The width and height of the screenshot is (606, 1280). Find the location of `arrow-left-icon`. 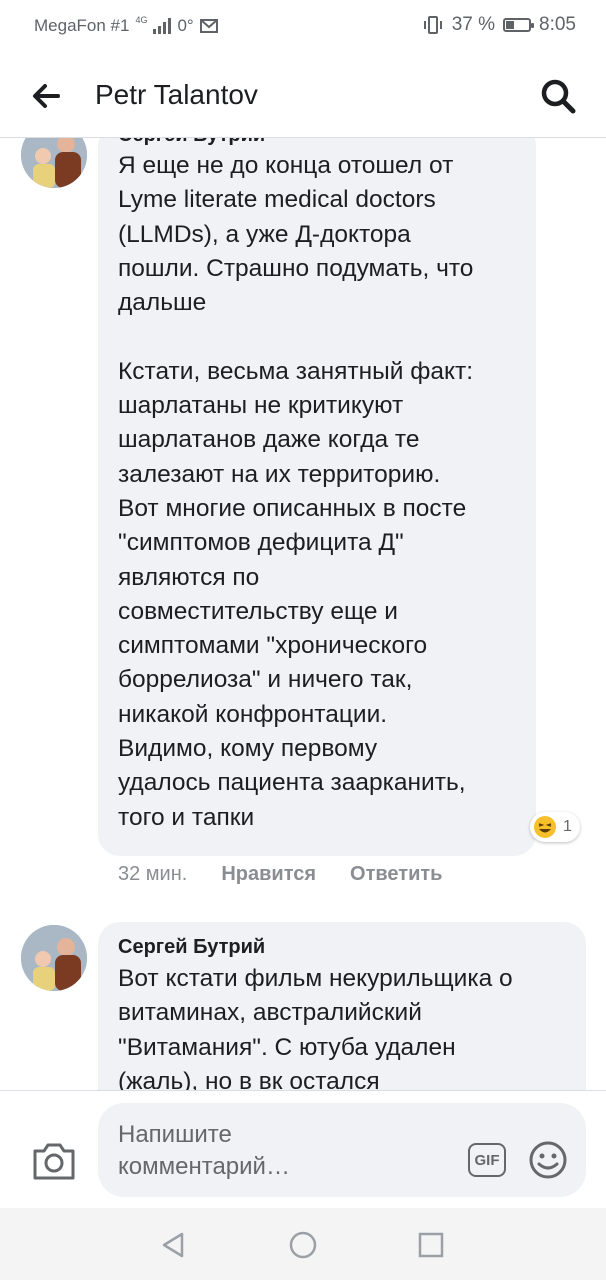

arrow-left-icon is located at coordinates (46, 96).